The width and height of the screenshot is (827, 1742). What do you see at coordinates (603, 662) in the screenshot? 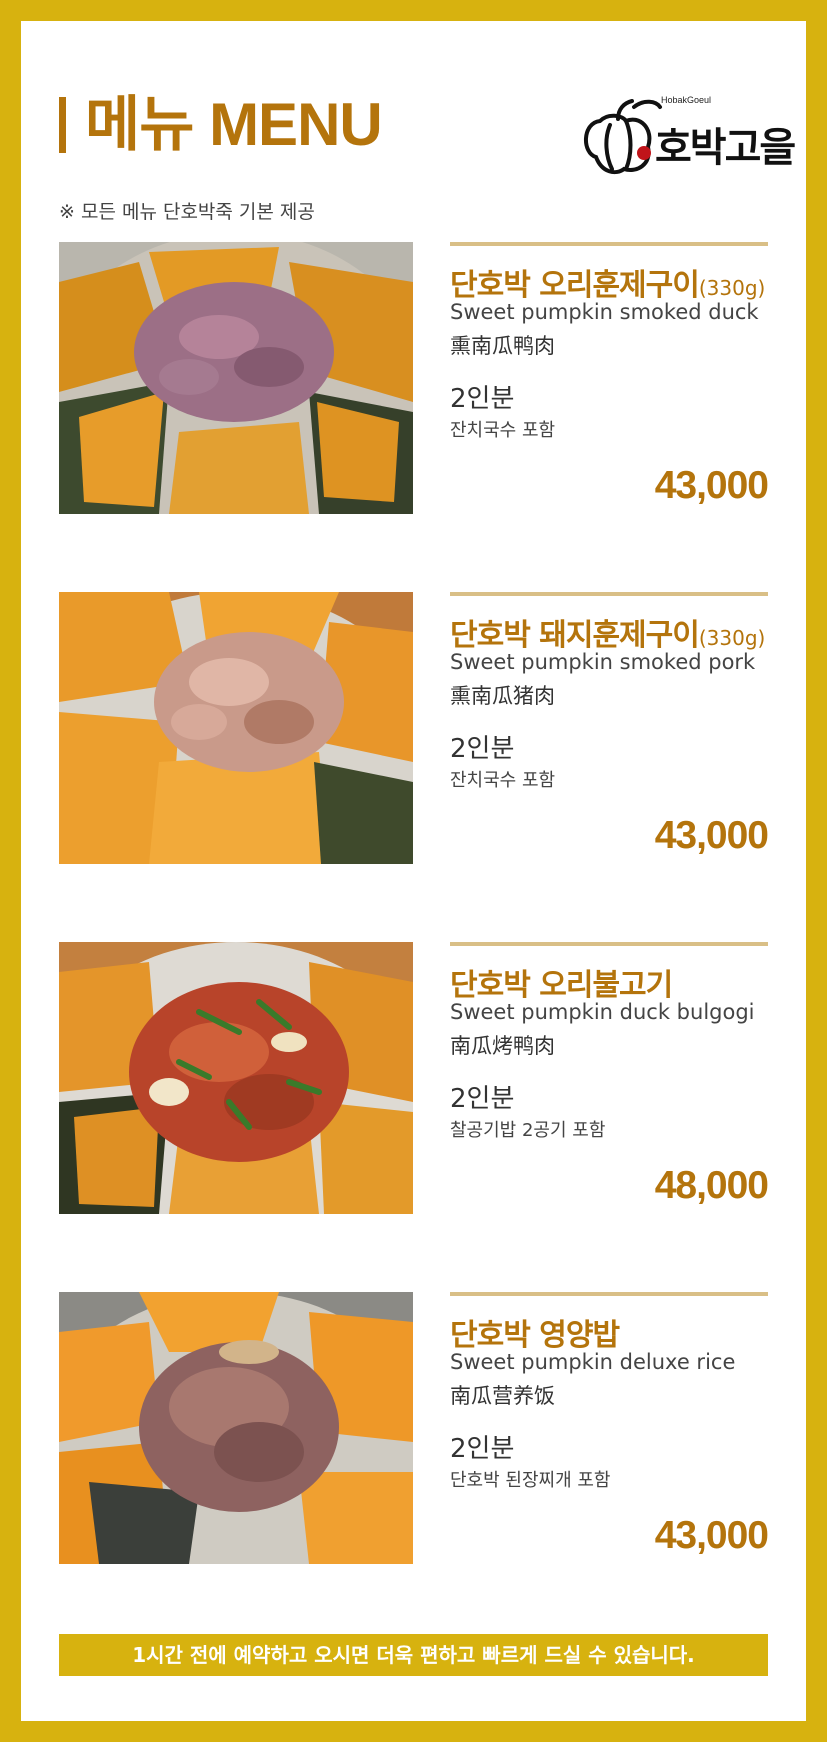
I see `dish-english-name: Sweet pumpkin smoked pork` at bounding box center [603, 662].